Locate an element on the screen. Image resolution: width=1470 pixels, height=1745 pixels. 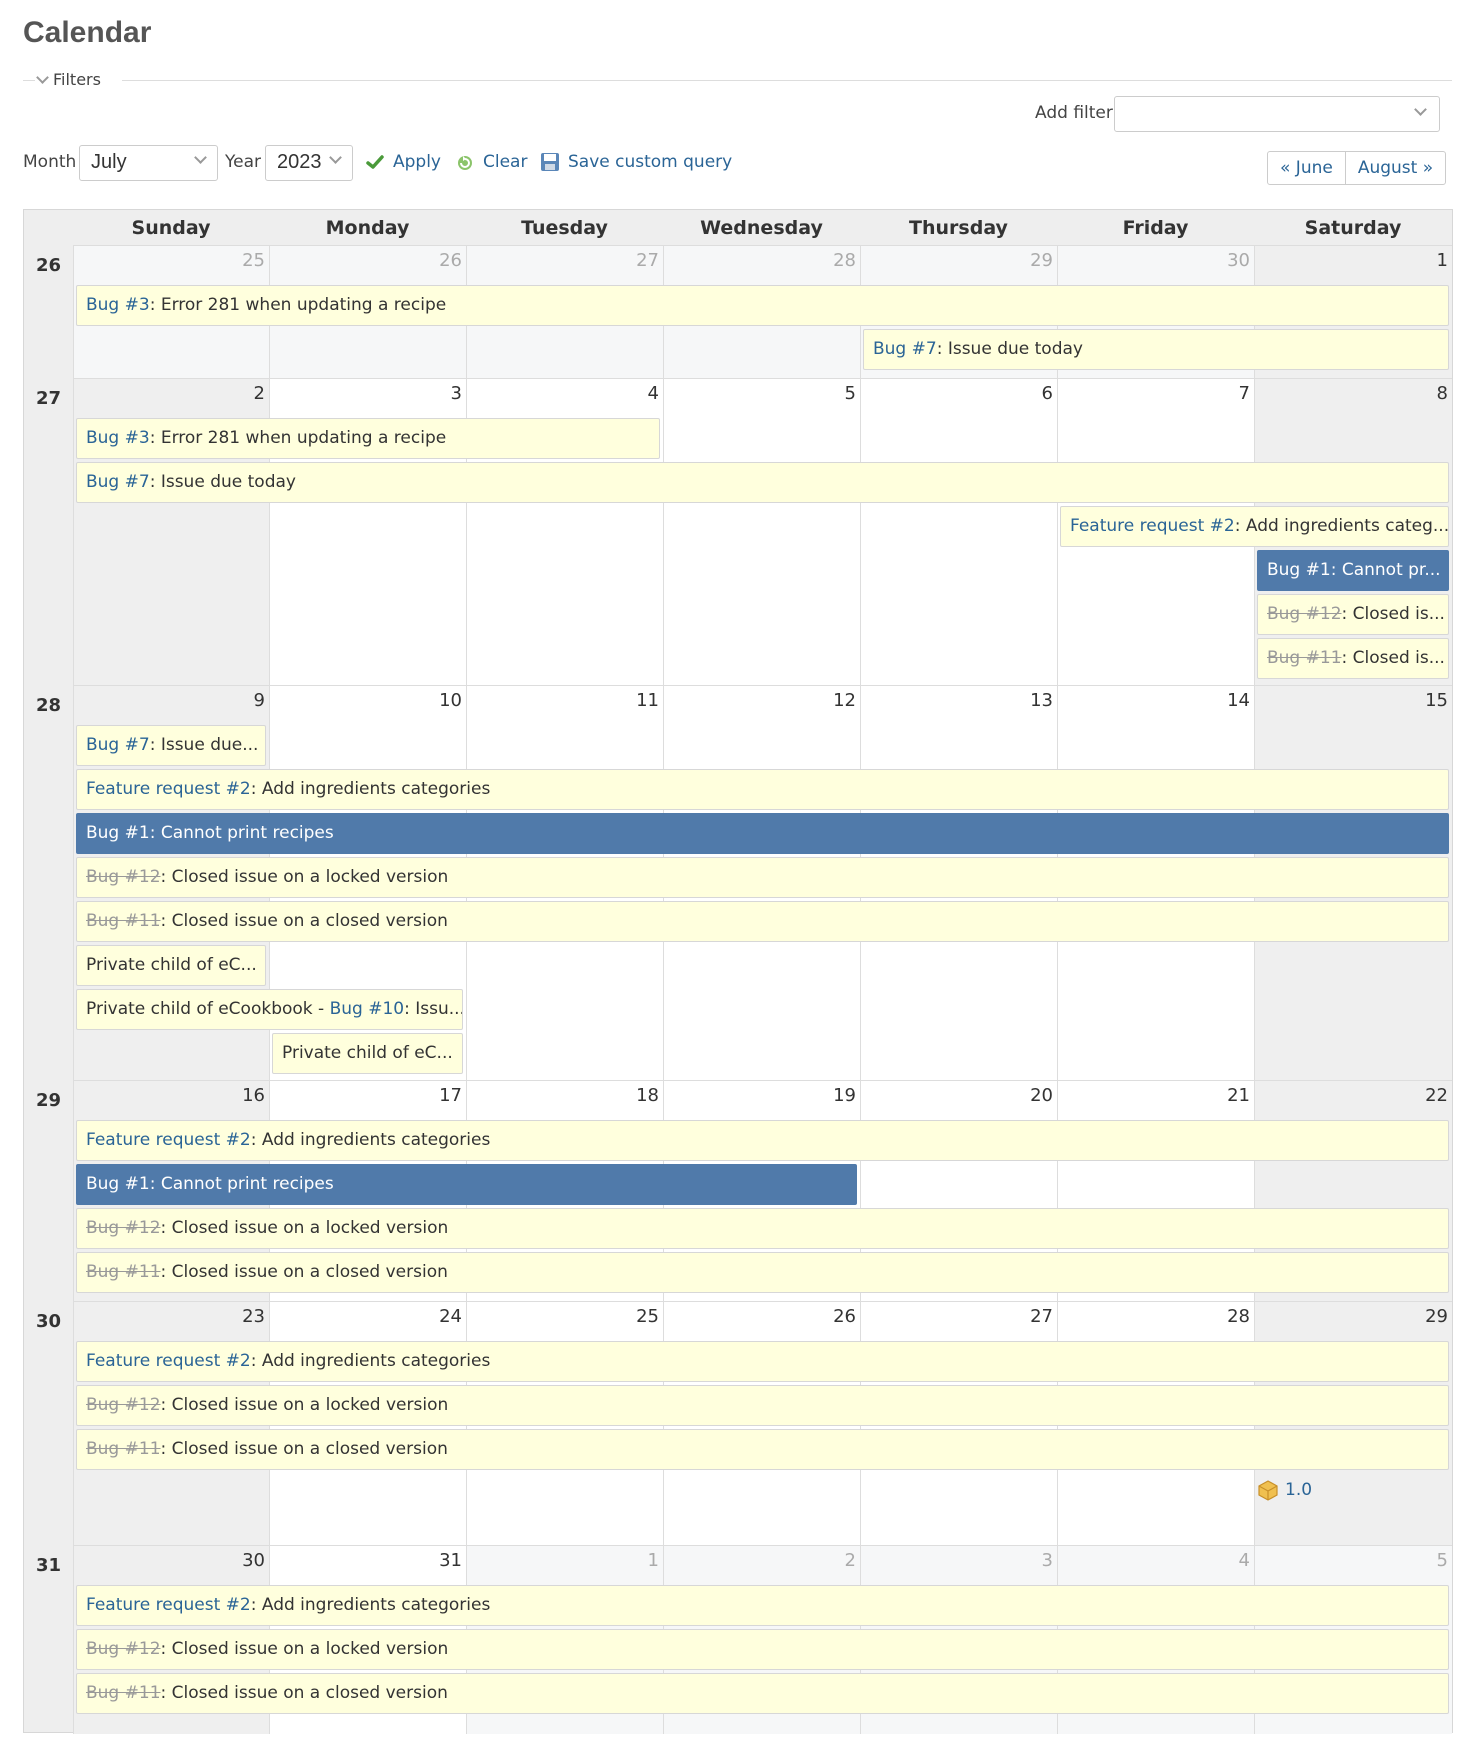
week-number: 29 is located at coordinates (48, 1100).